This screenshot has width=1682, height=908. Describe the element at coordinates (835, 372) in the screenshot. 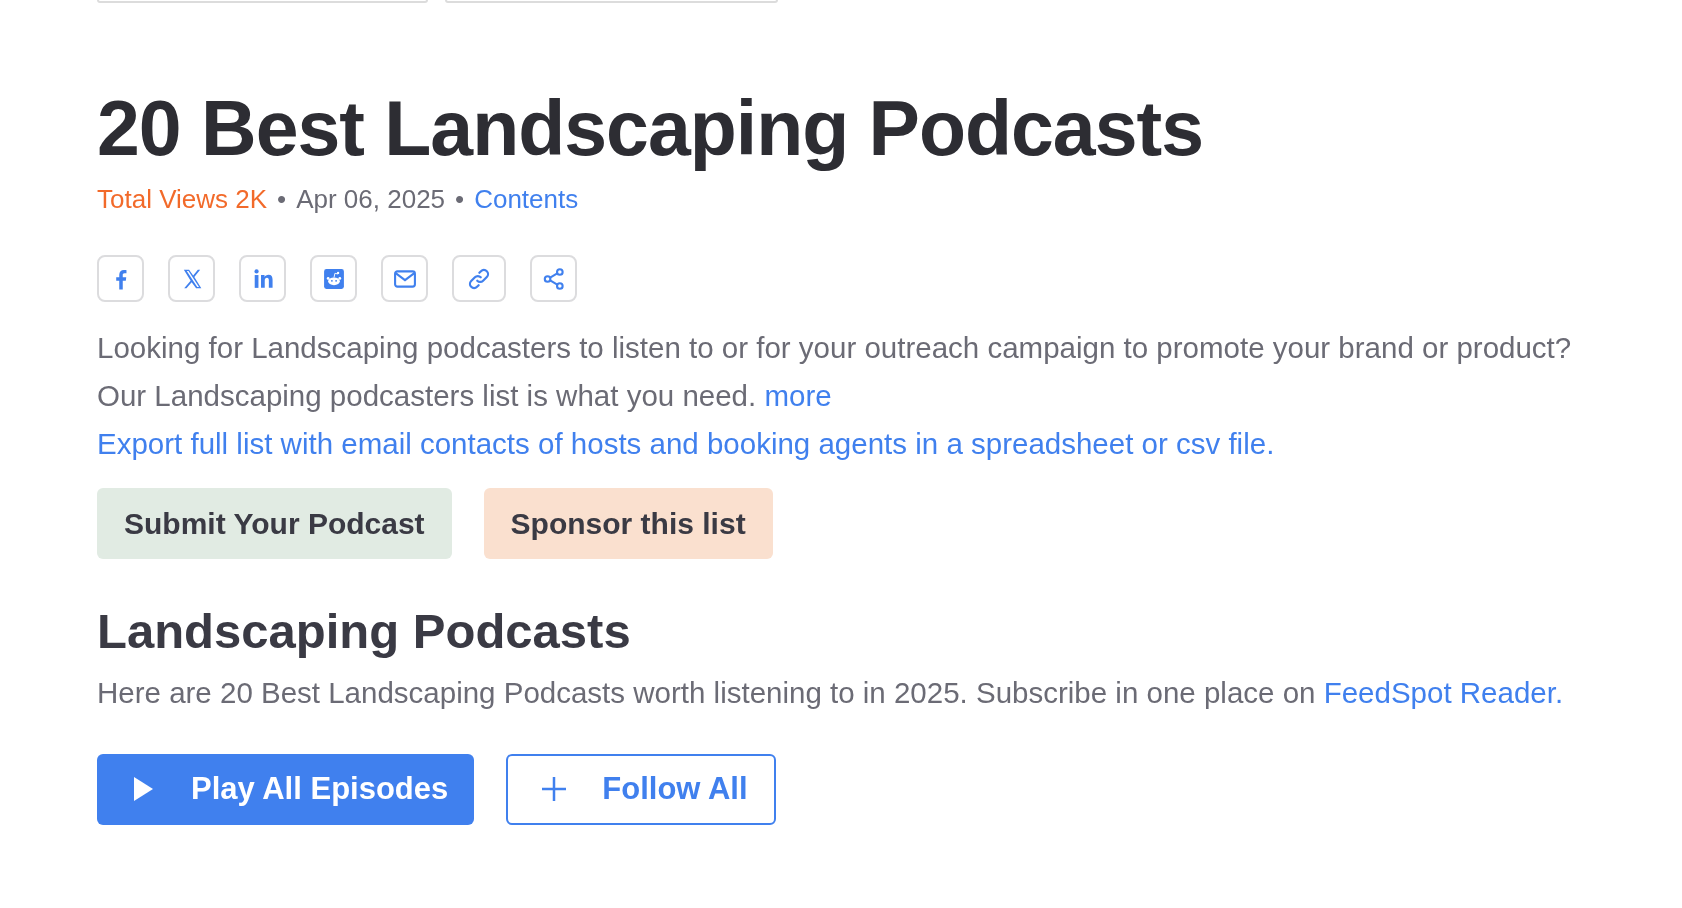

I see `description: Looking for Landscaping podcasters to listen to or for your outreach campaign to promote your brand or product? Our Landscaping podcasters list is what you need. more` at that location.